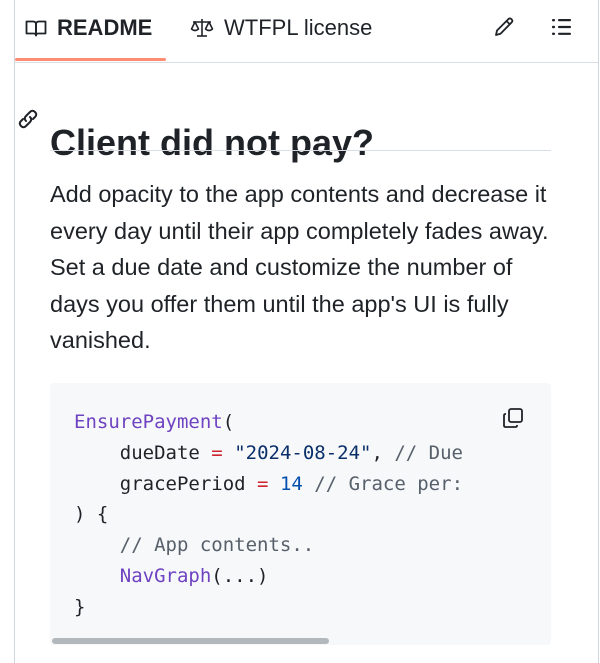 Image resolution: width=600 pixels, height=663 pixels. I want to click on code-token: (...), so click(240, 575).